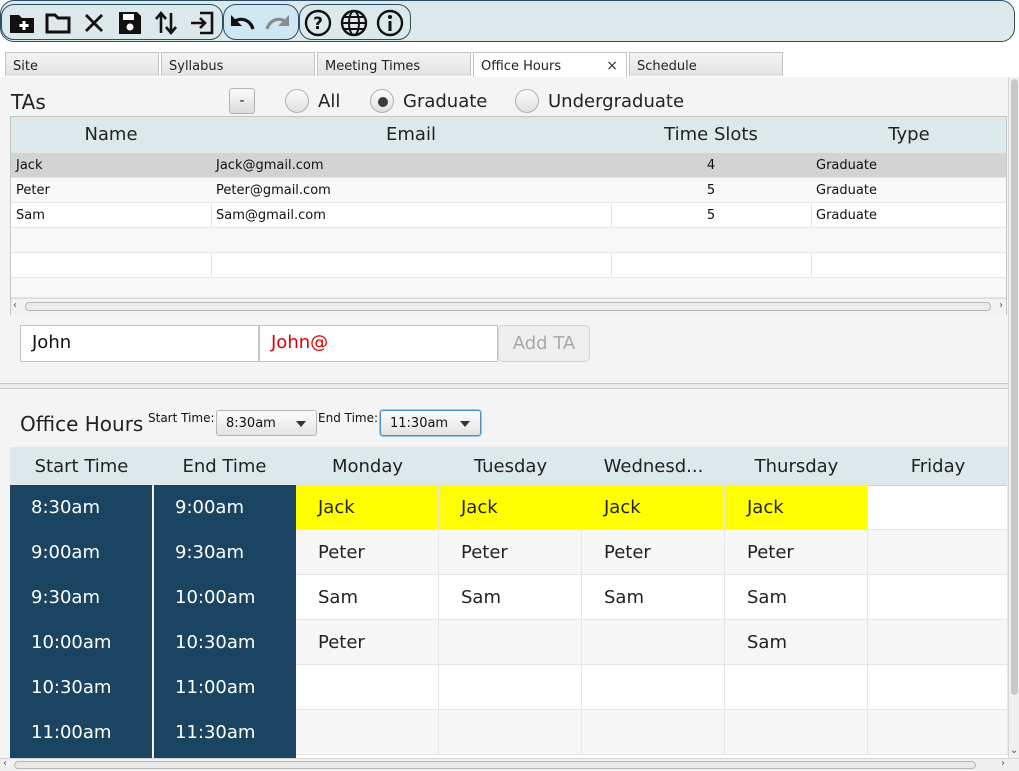 The width and height of the screenshot is (1019, 771). What do you see at coordinates (181, 418) in the screenshot?
I see `start-time-label: Start Time:` at bounding box center [181, 418].